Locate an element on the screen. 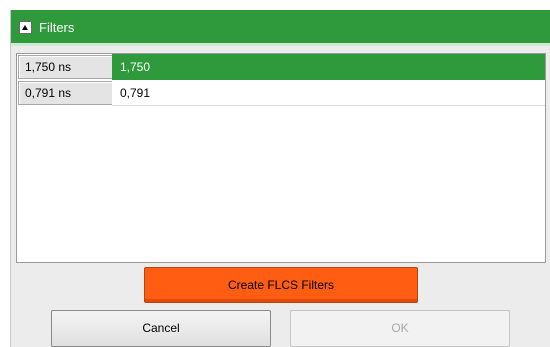 The height and width of the screenshot is (347, 550). filter-row: 1,750 ns 1,750 is located at coordinates (281, 67).